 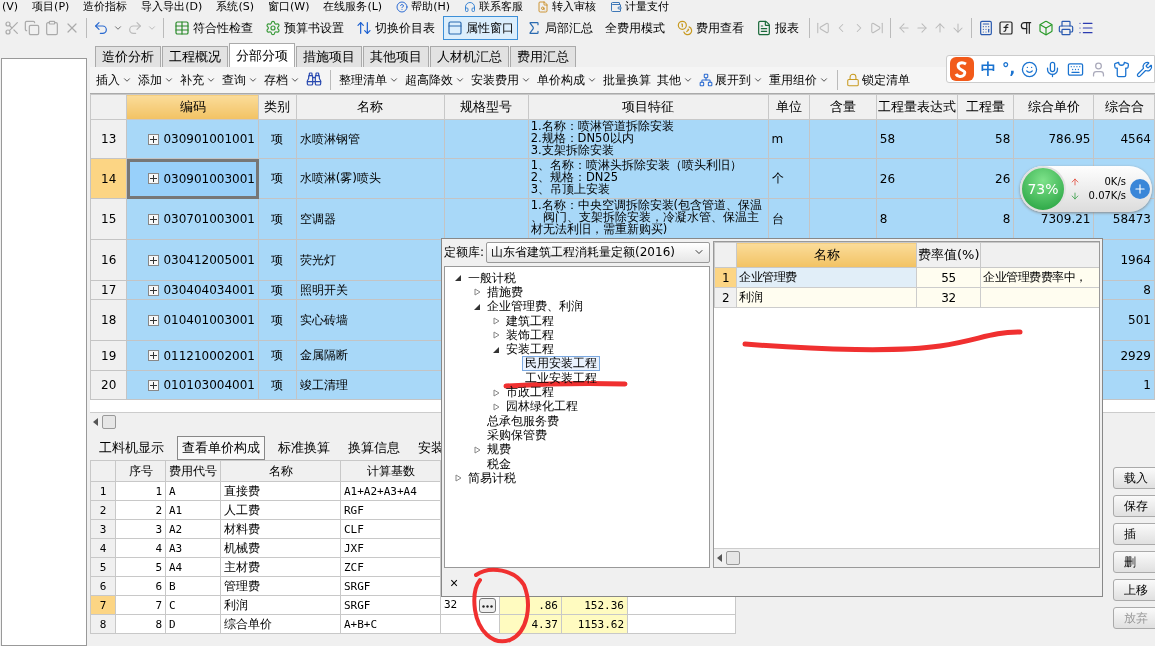 What do you see at coordinates (1134, 478) in the screenshot?
I see `side-button: 载入` at bounding box center [1134, 478].